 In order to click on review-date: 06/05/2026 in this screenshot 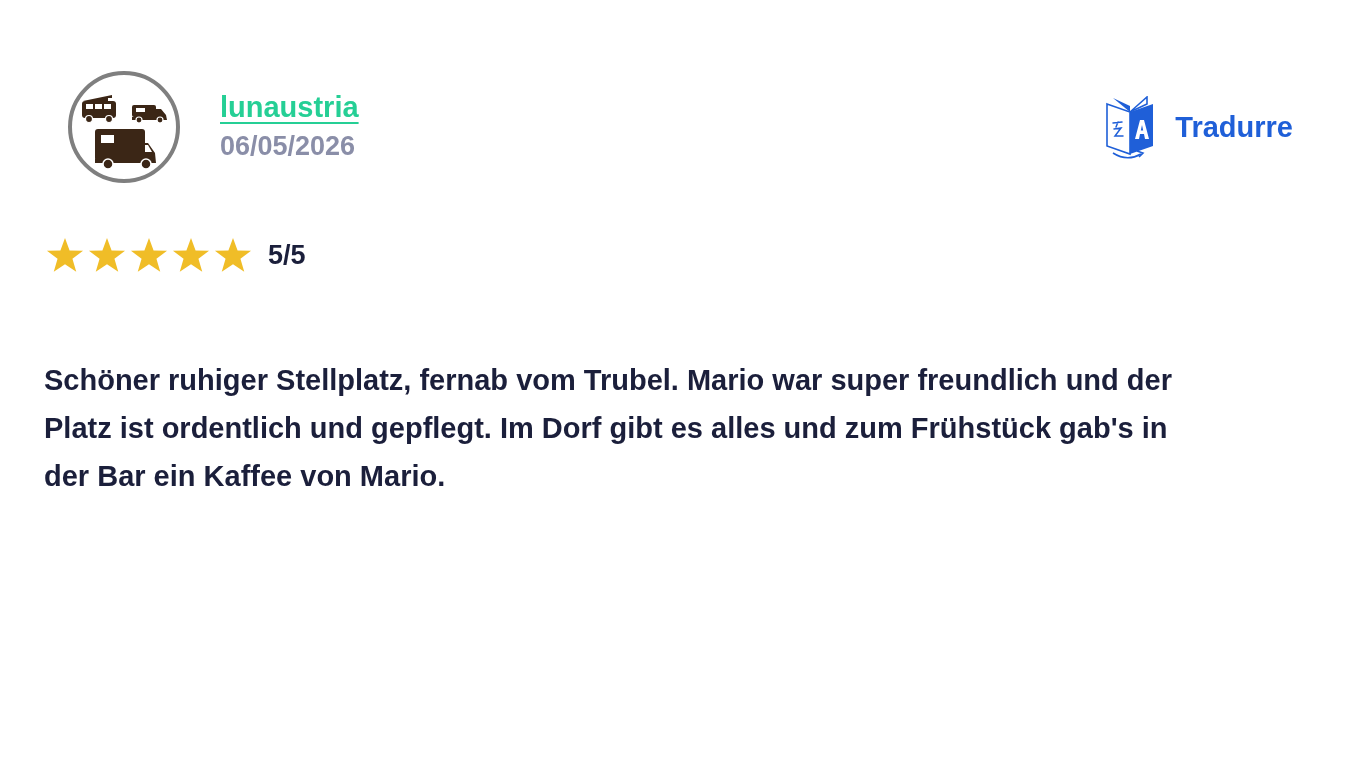, I will do `click(288, 146)`.